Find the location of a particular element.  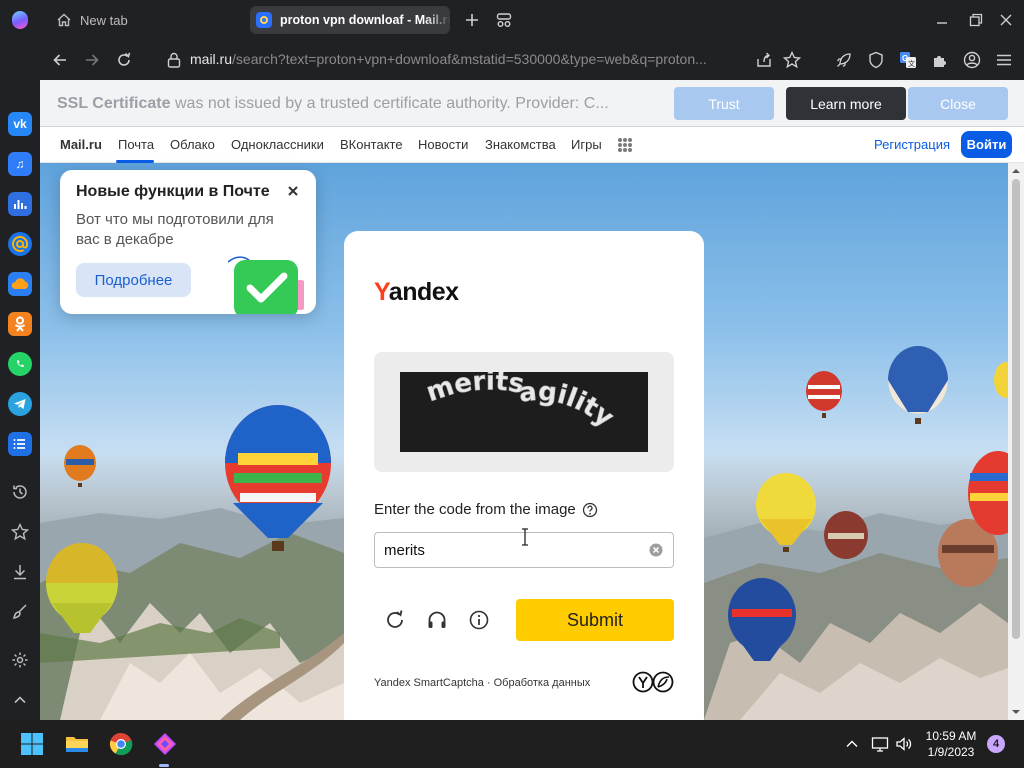

text-cursor-icon is located at coordinates (525, 537).